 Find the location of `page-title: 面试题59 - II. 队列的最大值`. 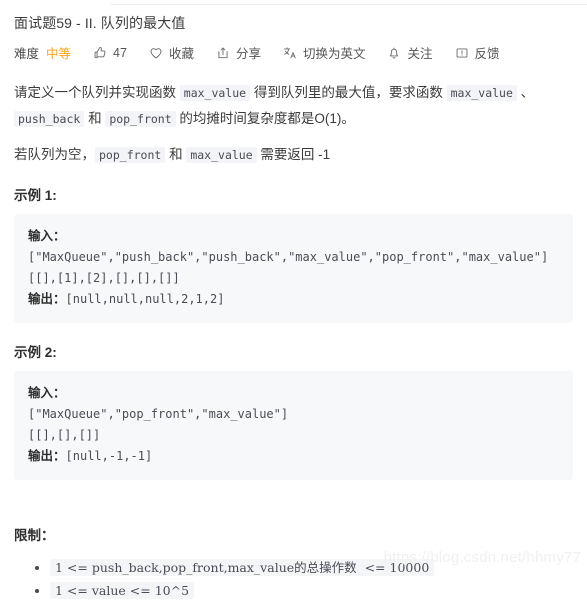

page-title: 面试题59 - II. 队列的最大值 is located at coordinates (100, 23).